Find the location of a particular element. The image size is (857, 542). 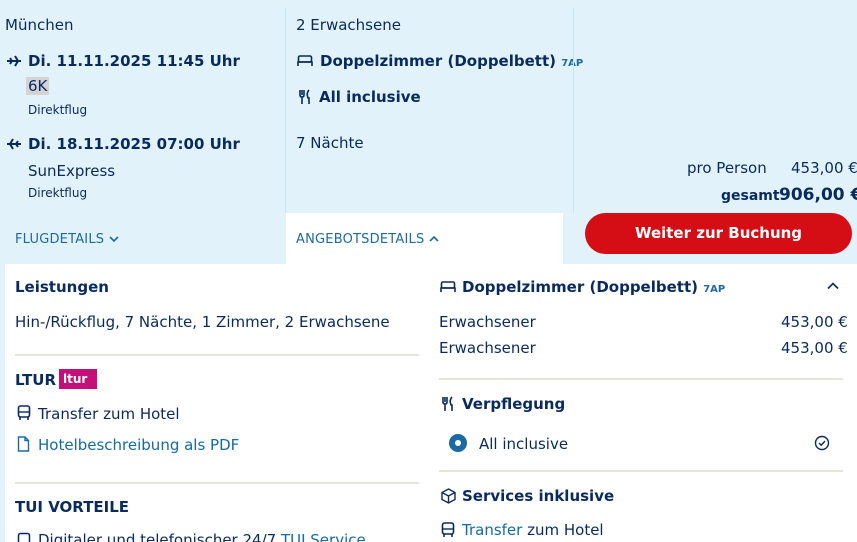

flight-details-link: FLUGDETAILS is located at coordinates (67, 239).